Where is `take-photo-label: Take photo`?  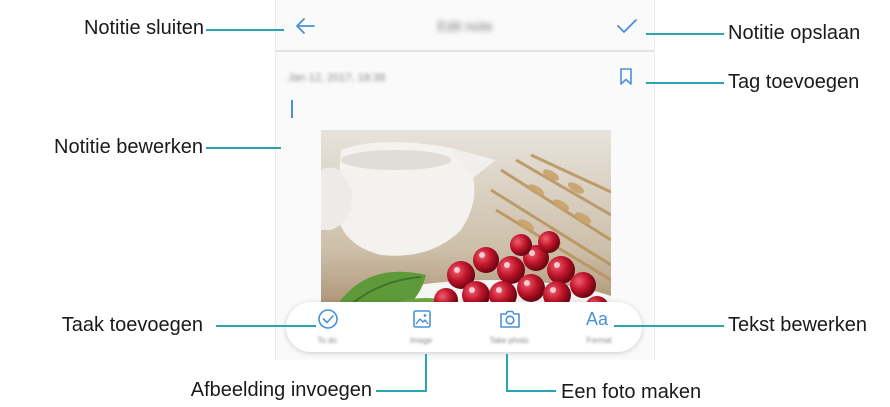 take-photo-label: Take photo is located at coordinates (509, 340).